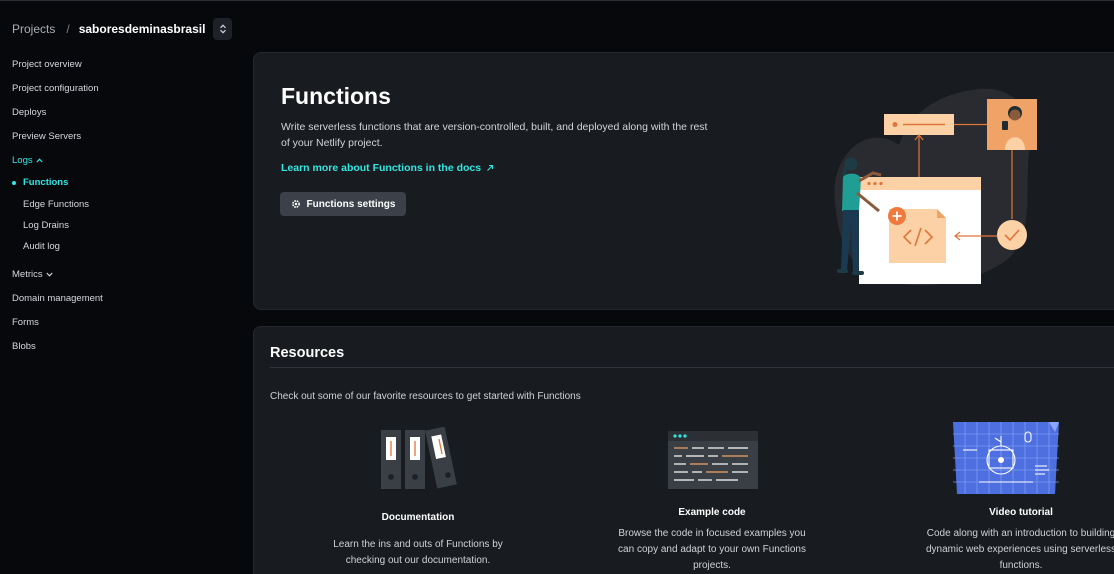 The width and height of the screenshot is (1114, 574). I want to click on resources-divider, so click(692, 367).